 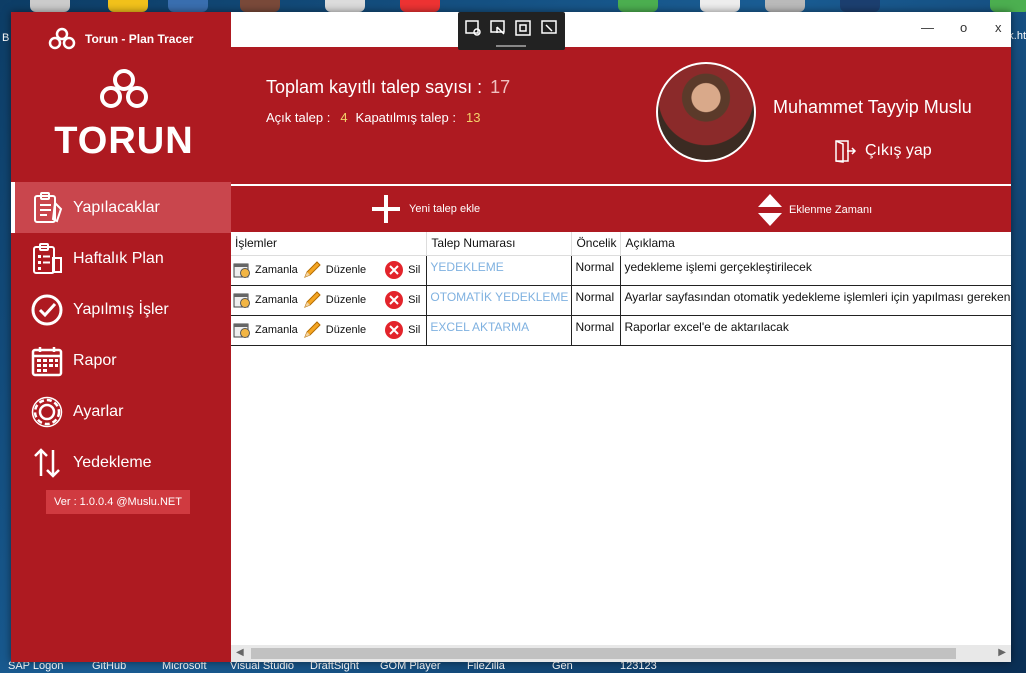 What do you see at coordinates (499, 330) in the screenshot?
I see `talep-numarasi-cell: EXCEL AKTARMA` at bounding box center [499, 330].